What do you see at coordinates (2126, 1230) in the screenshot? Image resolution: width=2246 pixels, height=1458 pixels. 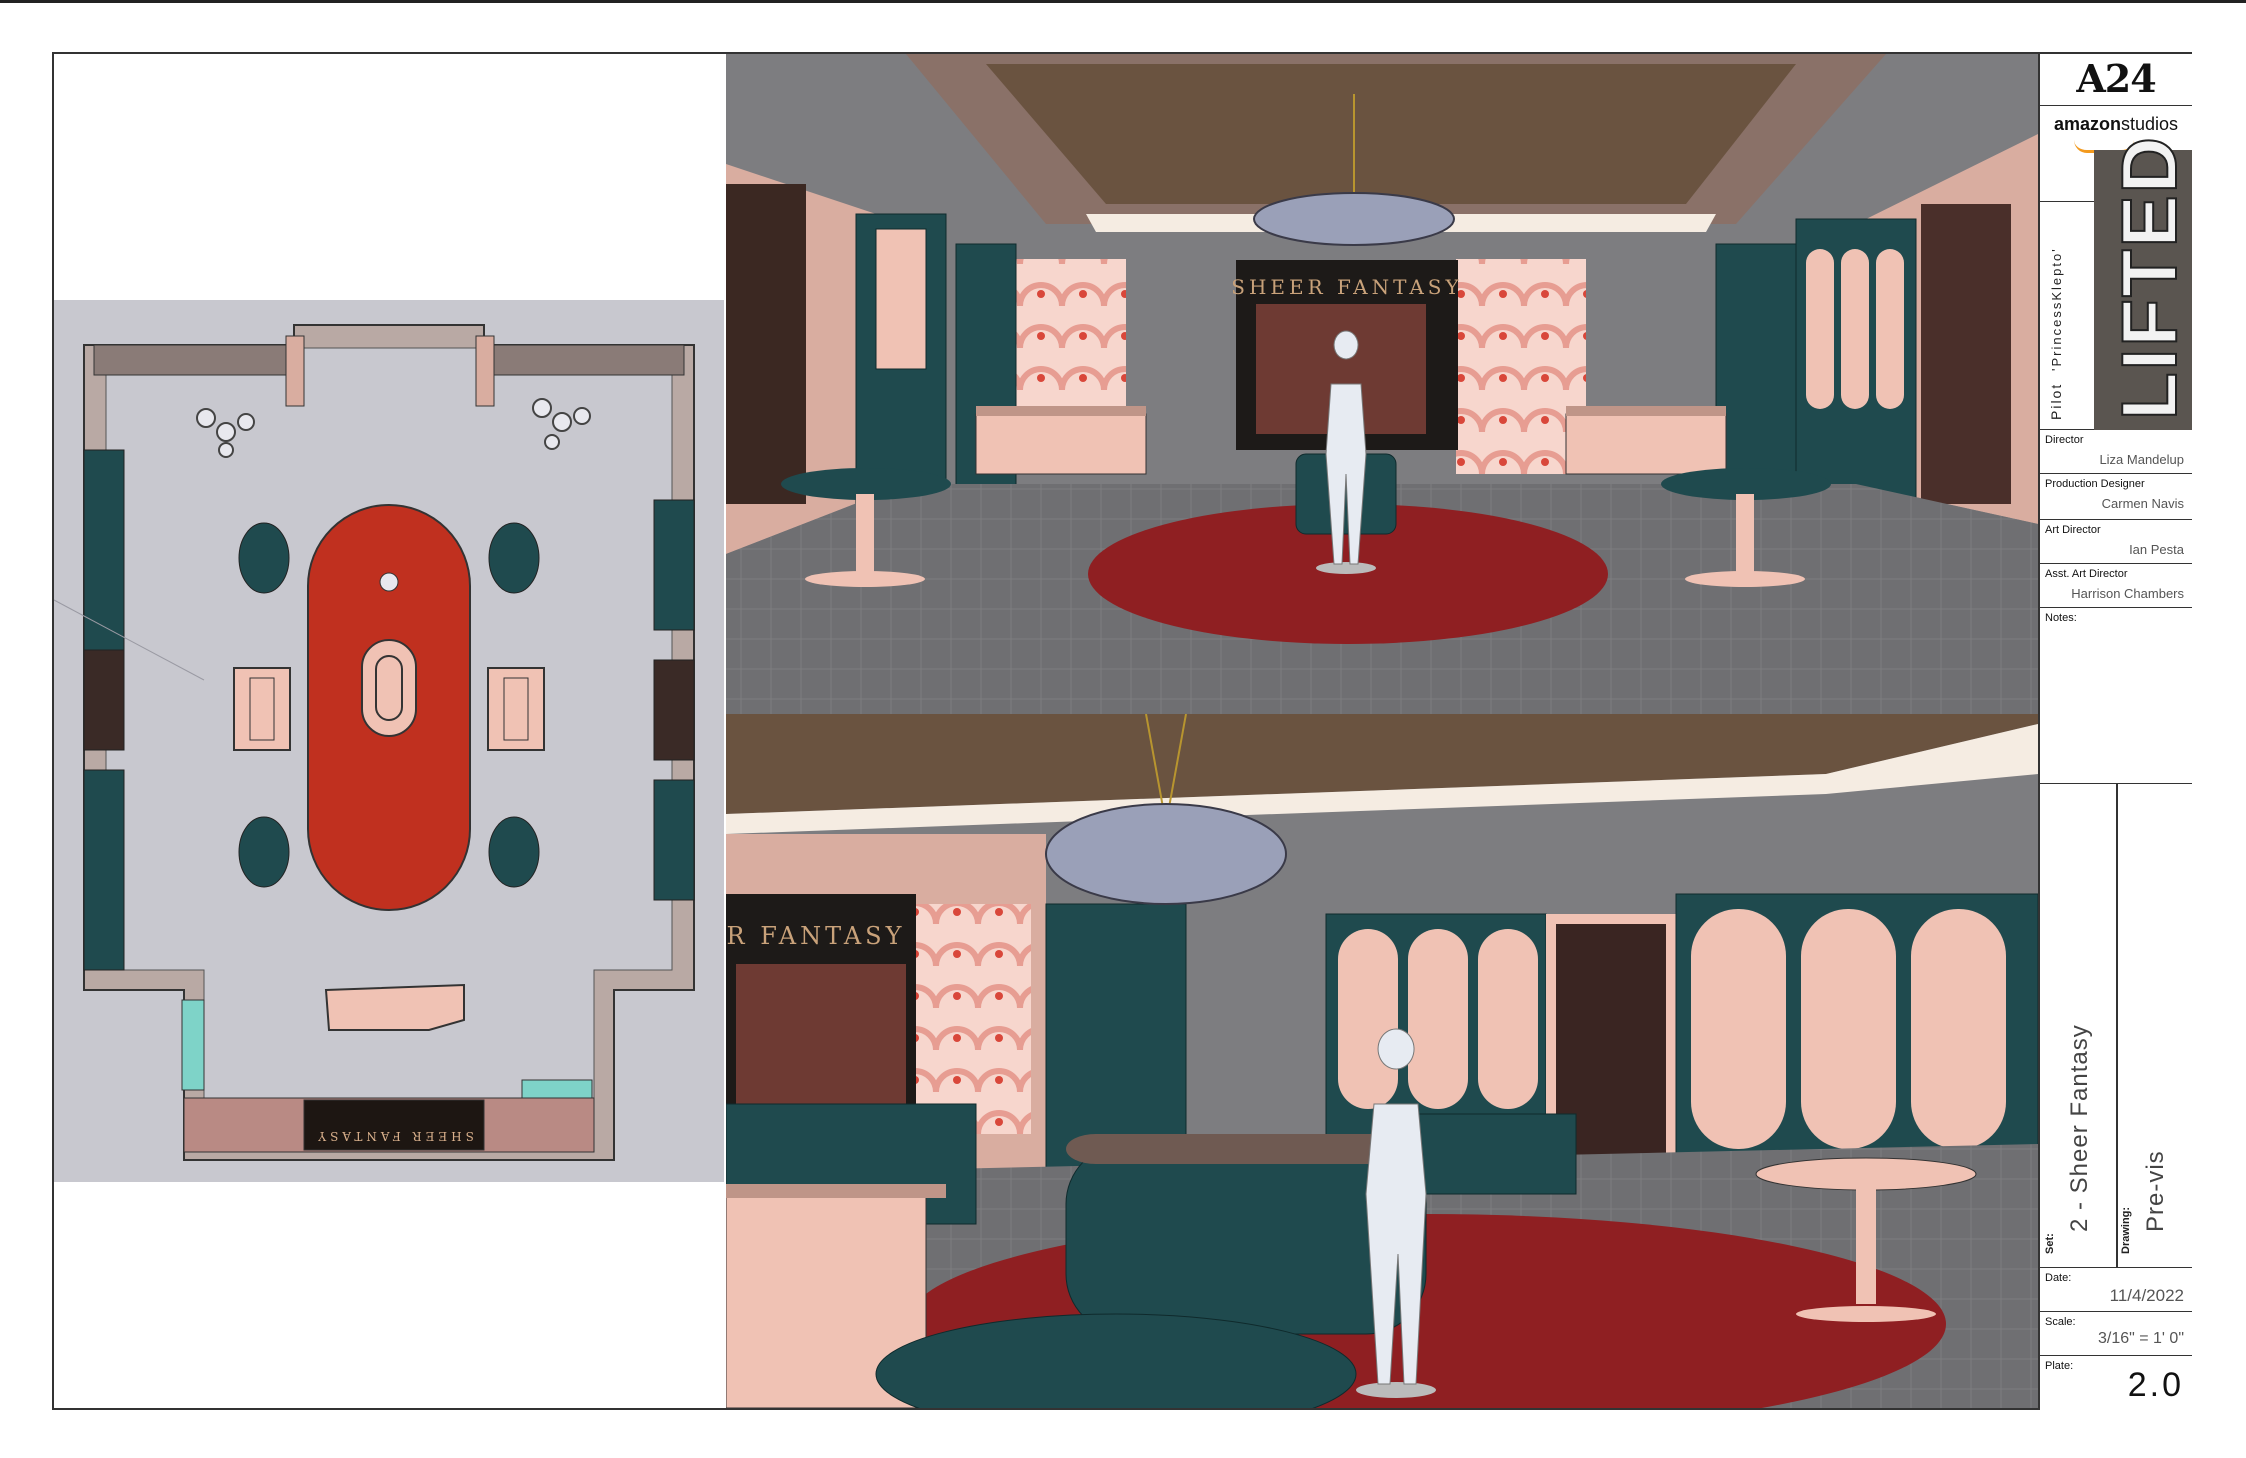 I see `drawing-label: Drawing:` at bounding box center [2126, 1230].